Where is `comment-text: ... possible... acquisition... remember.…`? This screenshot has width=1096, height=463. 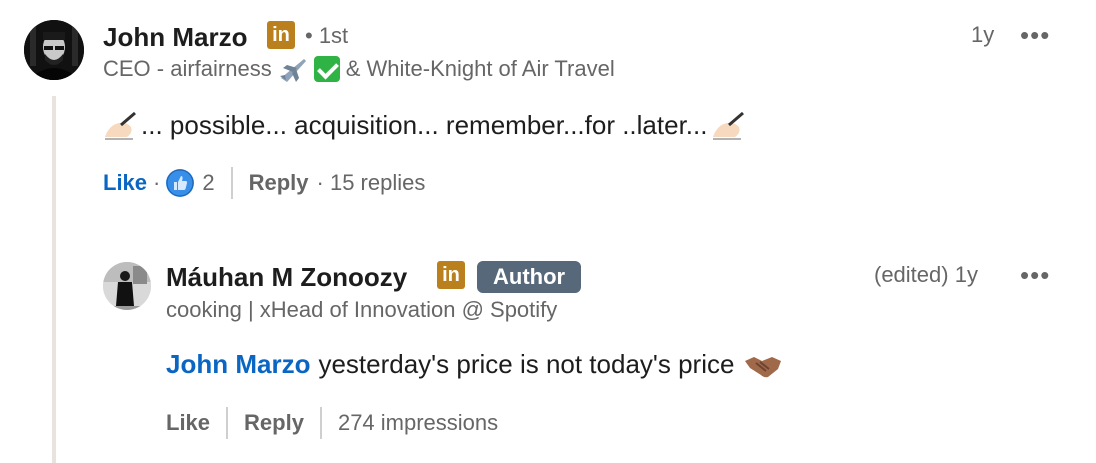
comment-text: ... possible... acquisition... remember.… is located at coordinates (424, 125).